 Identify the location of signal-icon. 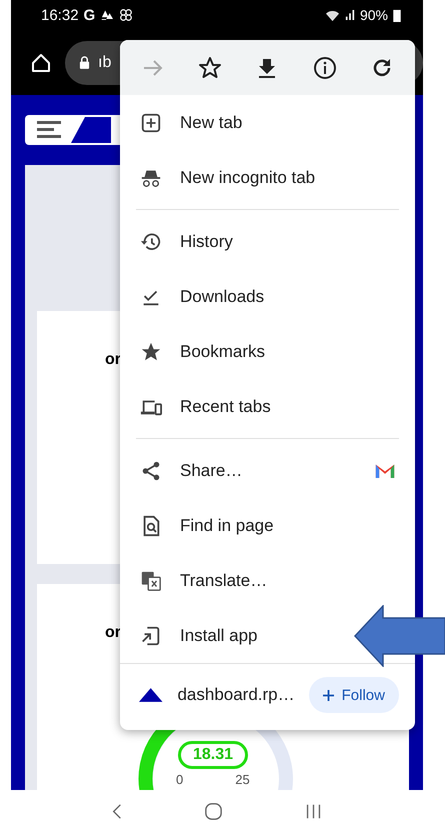
(349, 15).